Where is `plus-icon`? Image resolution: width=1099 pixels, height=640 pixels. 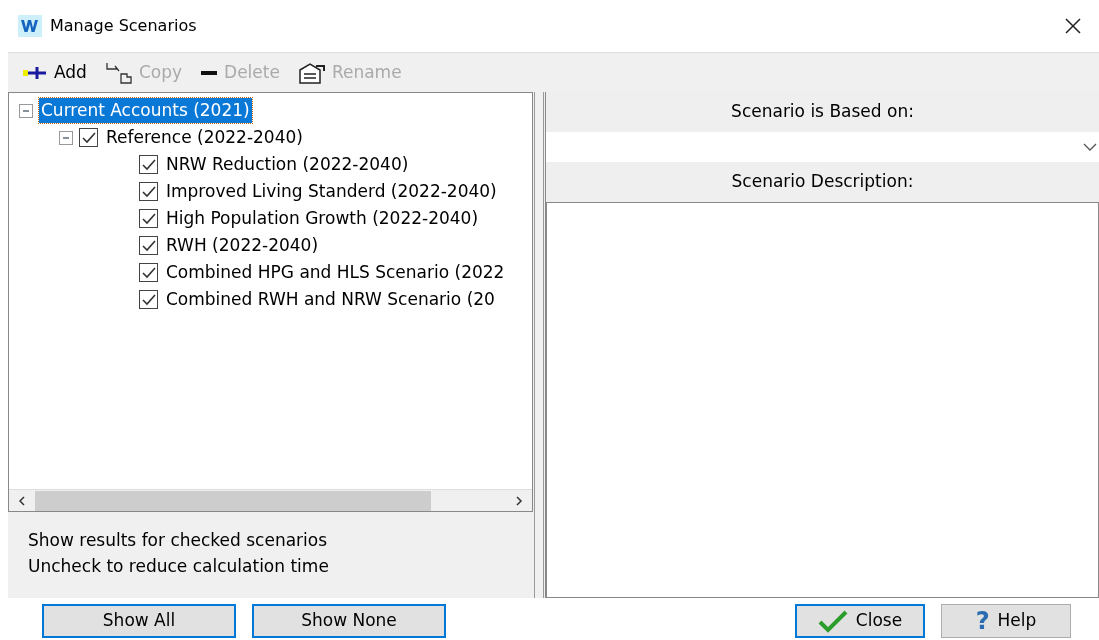
plus-icon is located at coordinates (35, 72).